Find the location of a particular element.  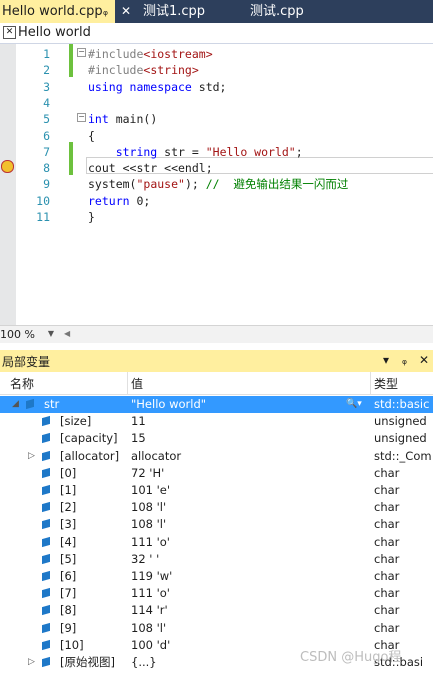

tab-hello-world: Hello world.cpp is located at coordinates (57, 11).